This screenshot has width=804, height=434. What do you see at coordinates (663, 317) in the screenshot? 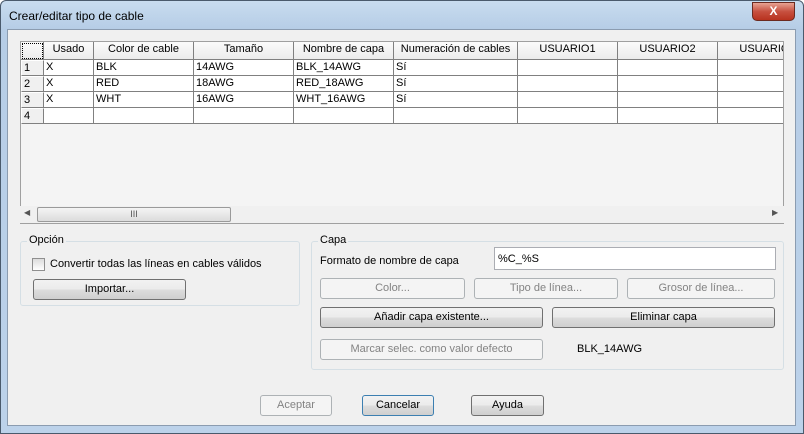
I see `delete-layer-button: Eliminar capa` at bounding box center [663, 317].